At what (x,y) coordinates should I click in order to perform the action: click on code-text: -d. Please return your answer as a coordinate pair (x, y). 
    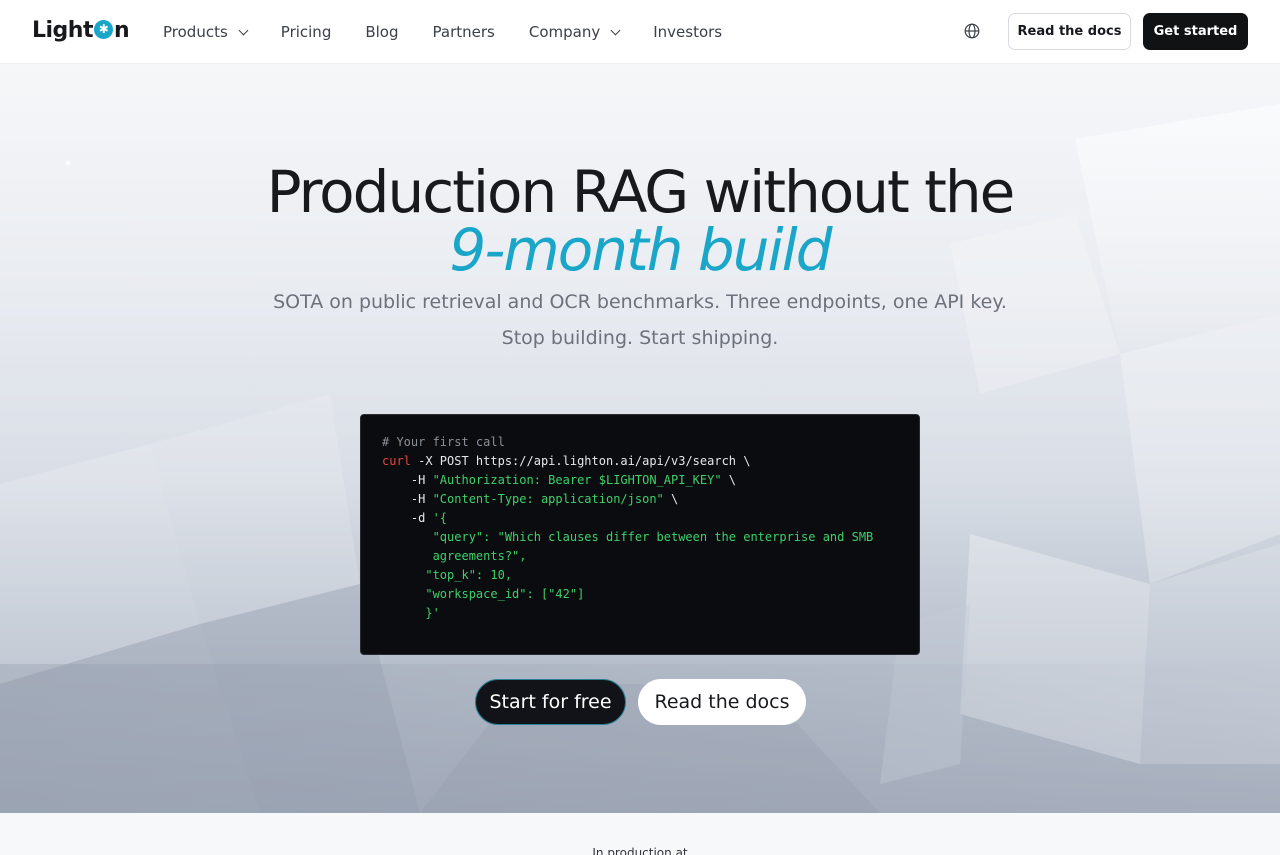
    Looking at the image, I should click on (407, 518).